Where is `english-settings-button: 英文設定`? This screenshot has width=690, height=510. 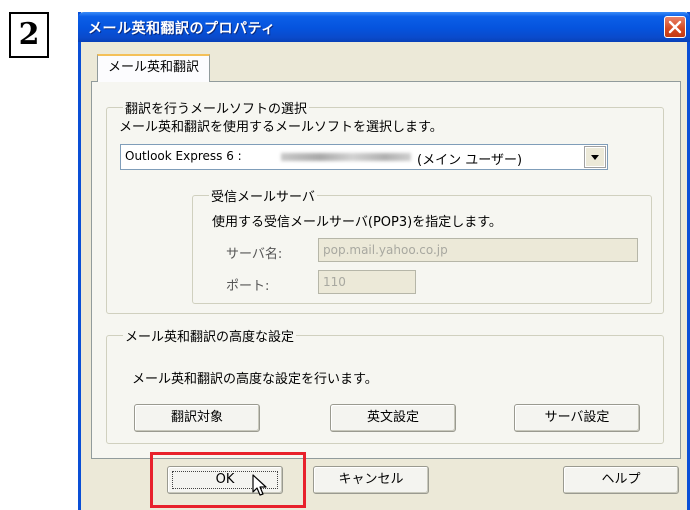 english-settings-button: 英文設定 is located at coordinates (393, 418).